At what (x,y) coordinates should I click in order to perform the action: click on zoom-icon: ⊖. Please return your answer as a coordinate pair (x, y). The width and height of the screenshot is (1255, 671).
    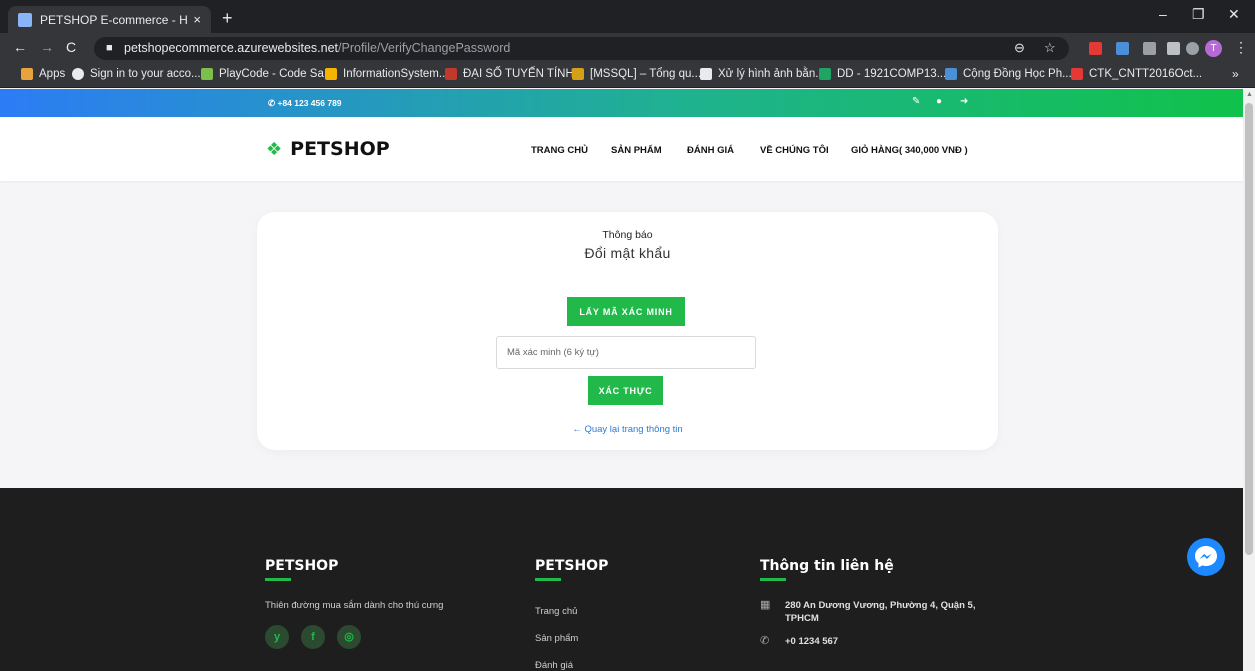
    Looking at the image, I should click on (1019, 48).